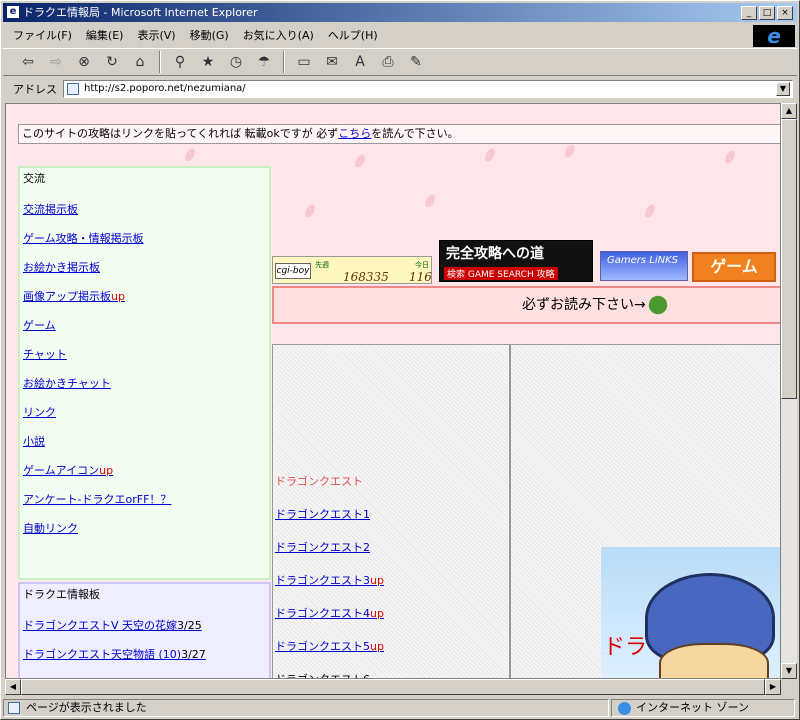 The image size is (800, 720). What do you see at coordinates (193, 654) in the screenshot?
I see `post-date: 3/27` at bounding box center [193, 654].